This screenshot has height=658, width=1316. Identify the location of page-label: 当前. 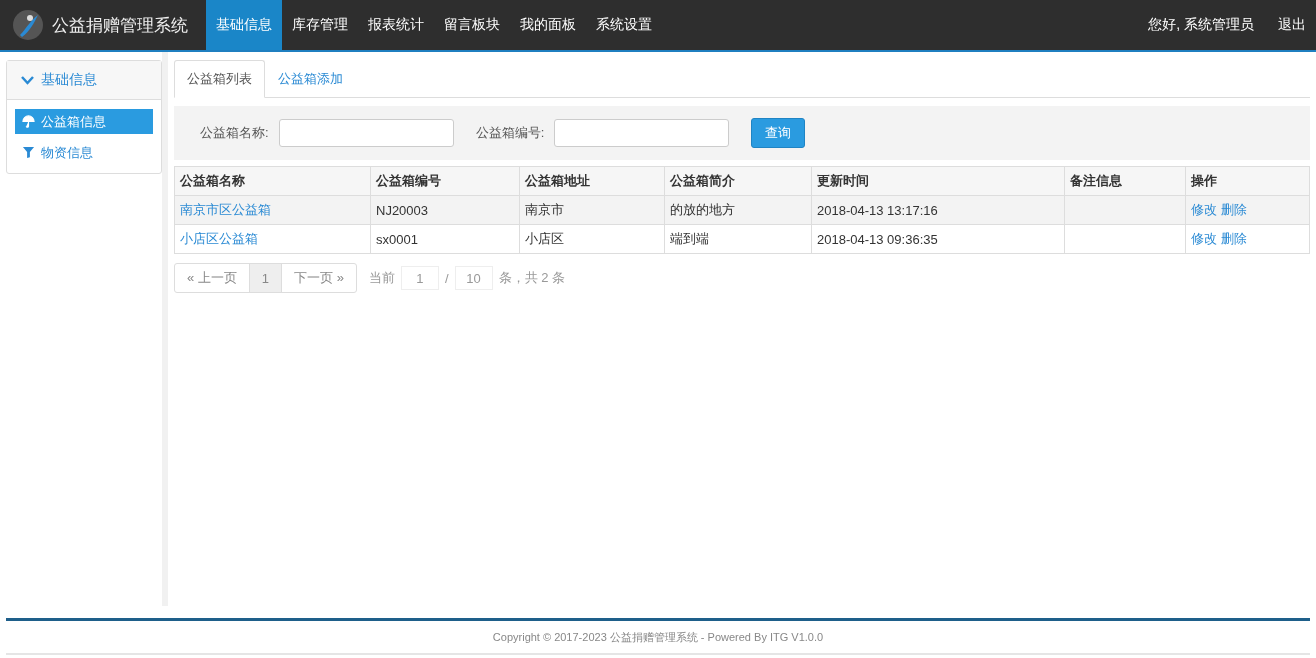
(381, 278).